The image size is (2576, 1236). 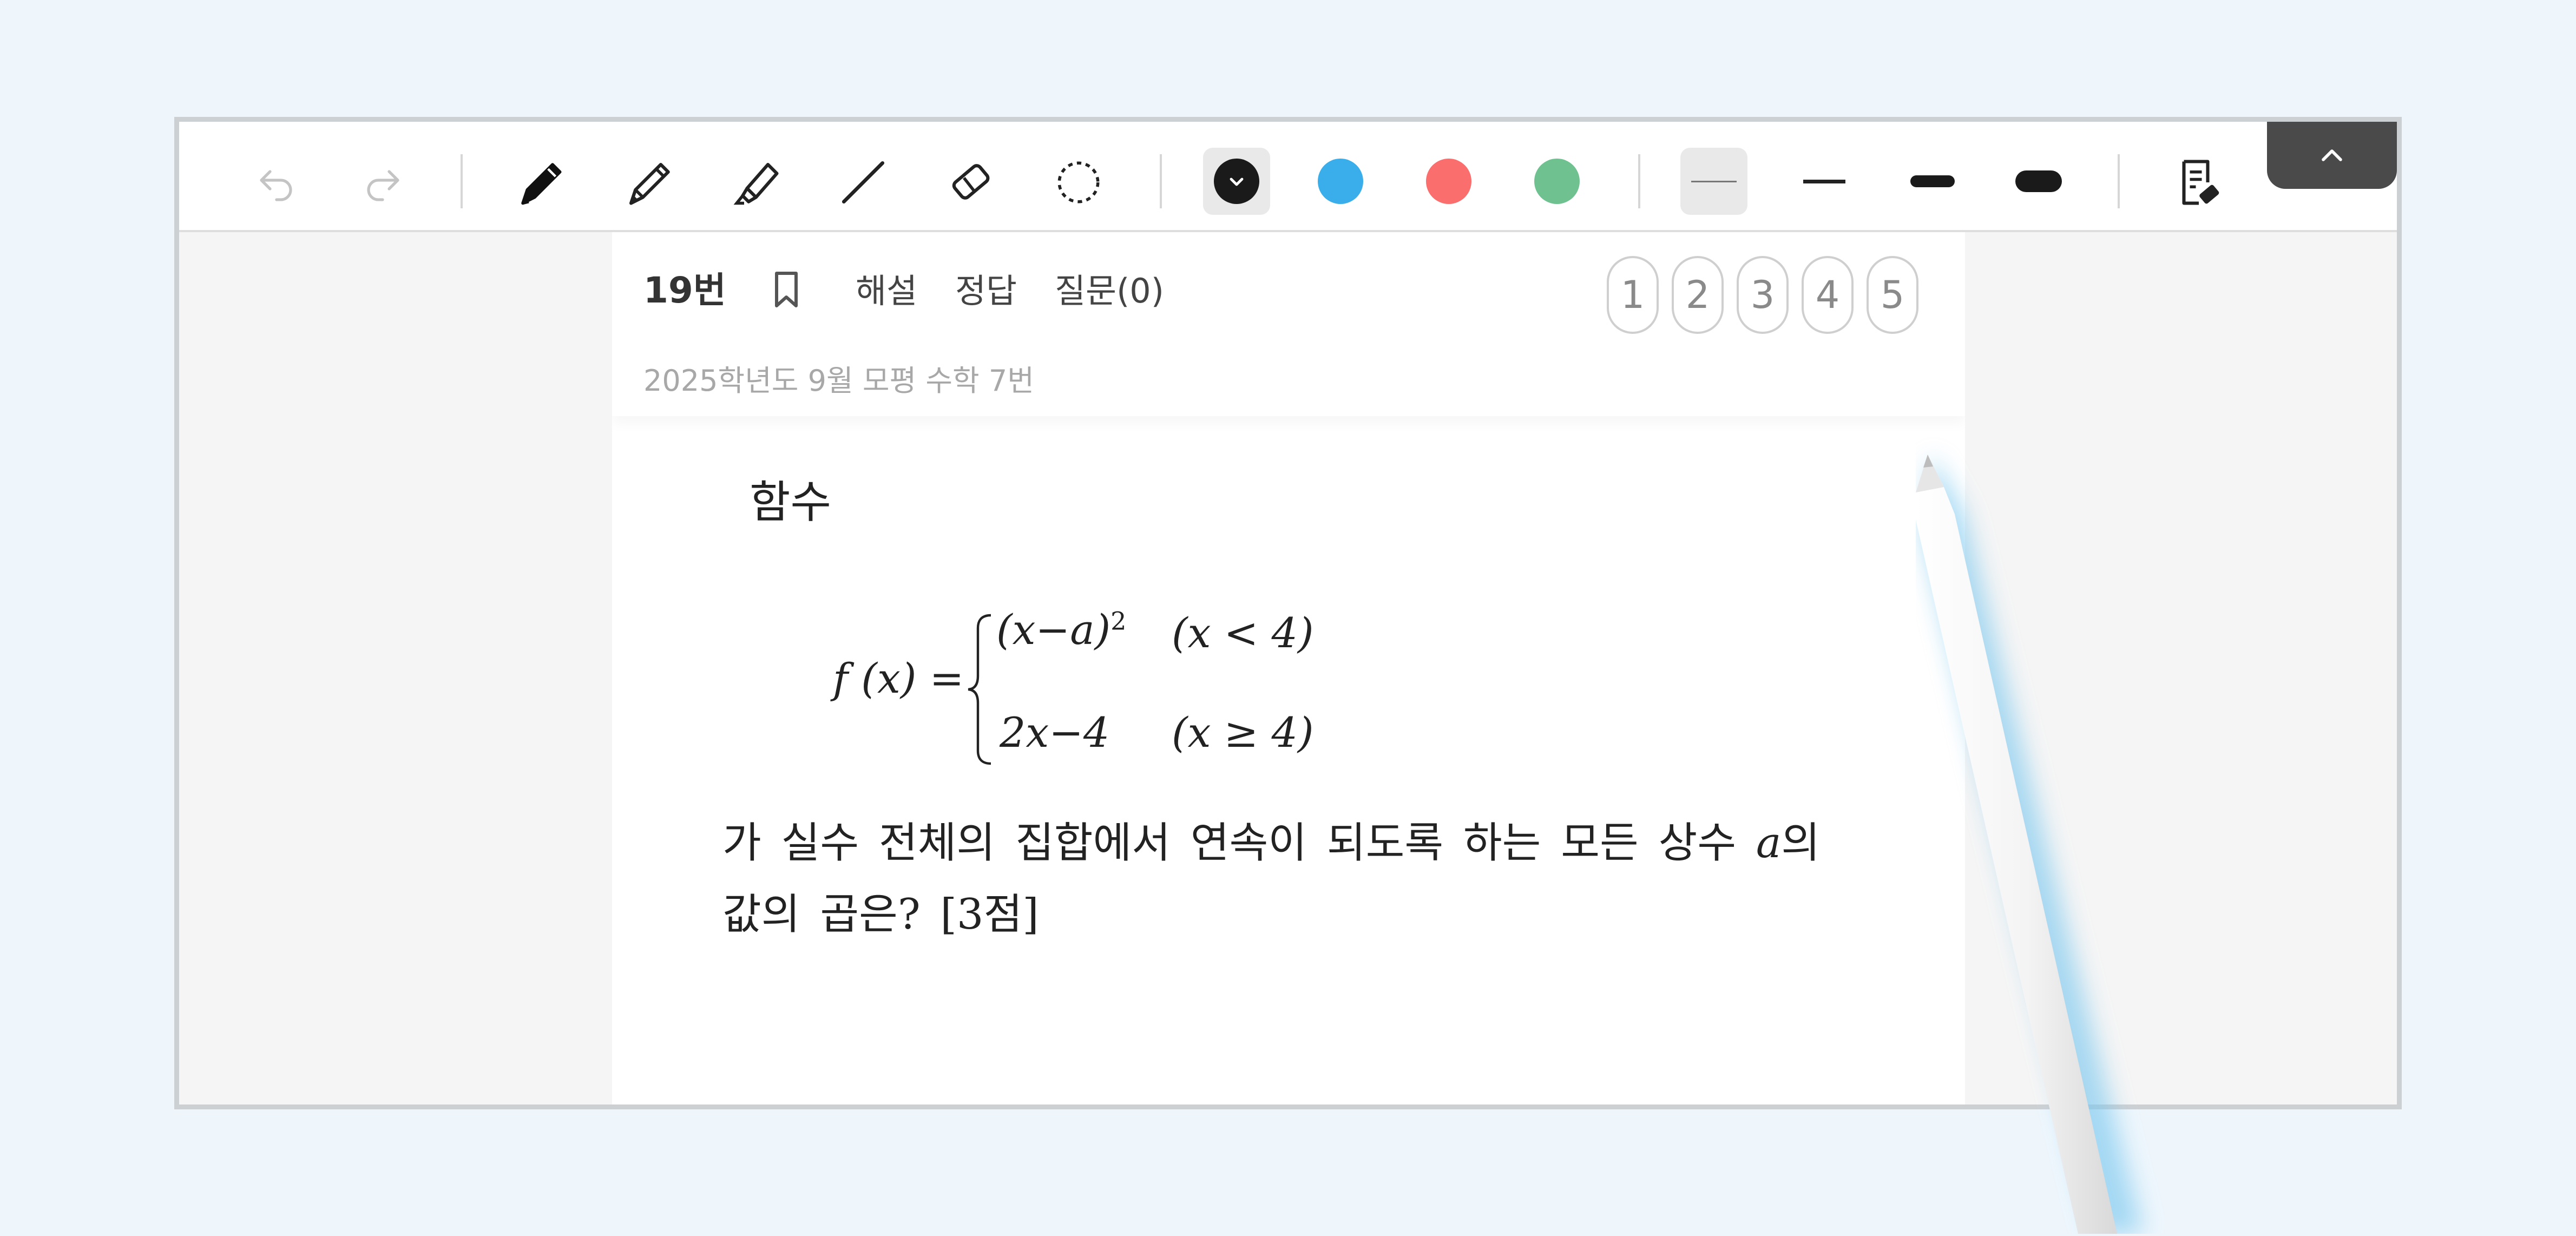 What do you see at coordinates (1763, 295) in the screenshot?
I see `answer-button-3: 3` at bounding box center [1763, 295].